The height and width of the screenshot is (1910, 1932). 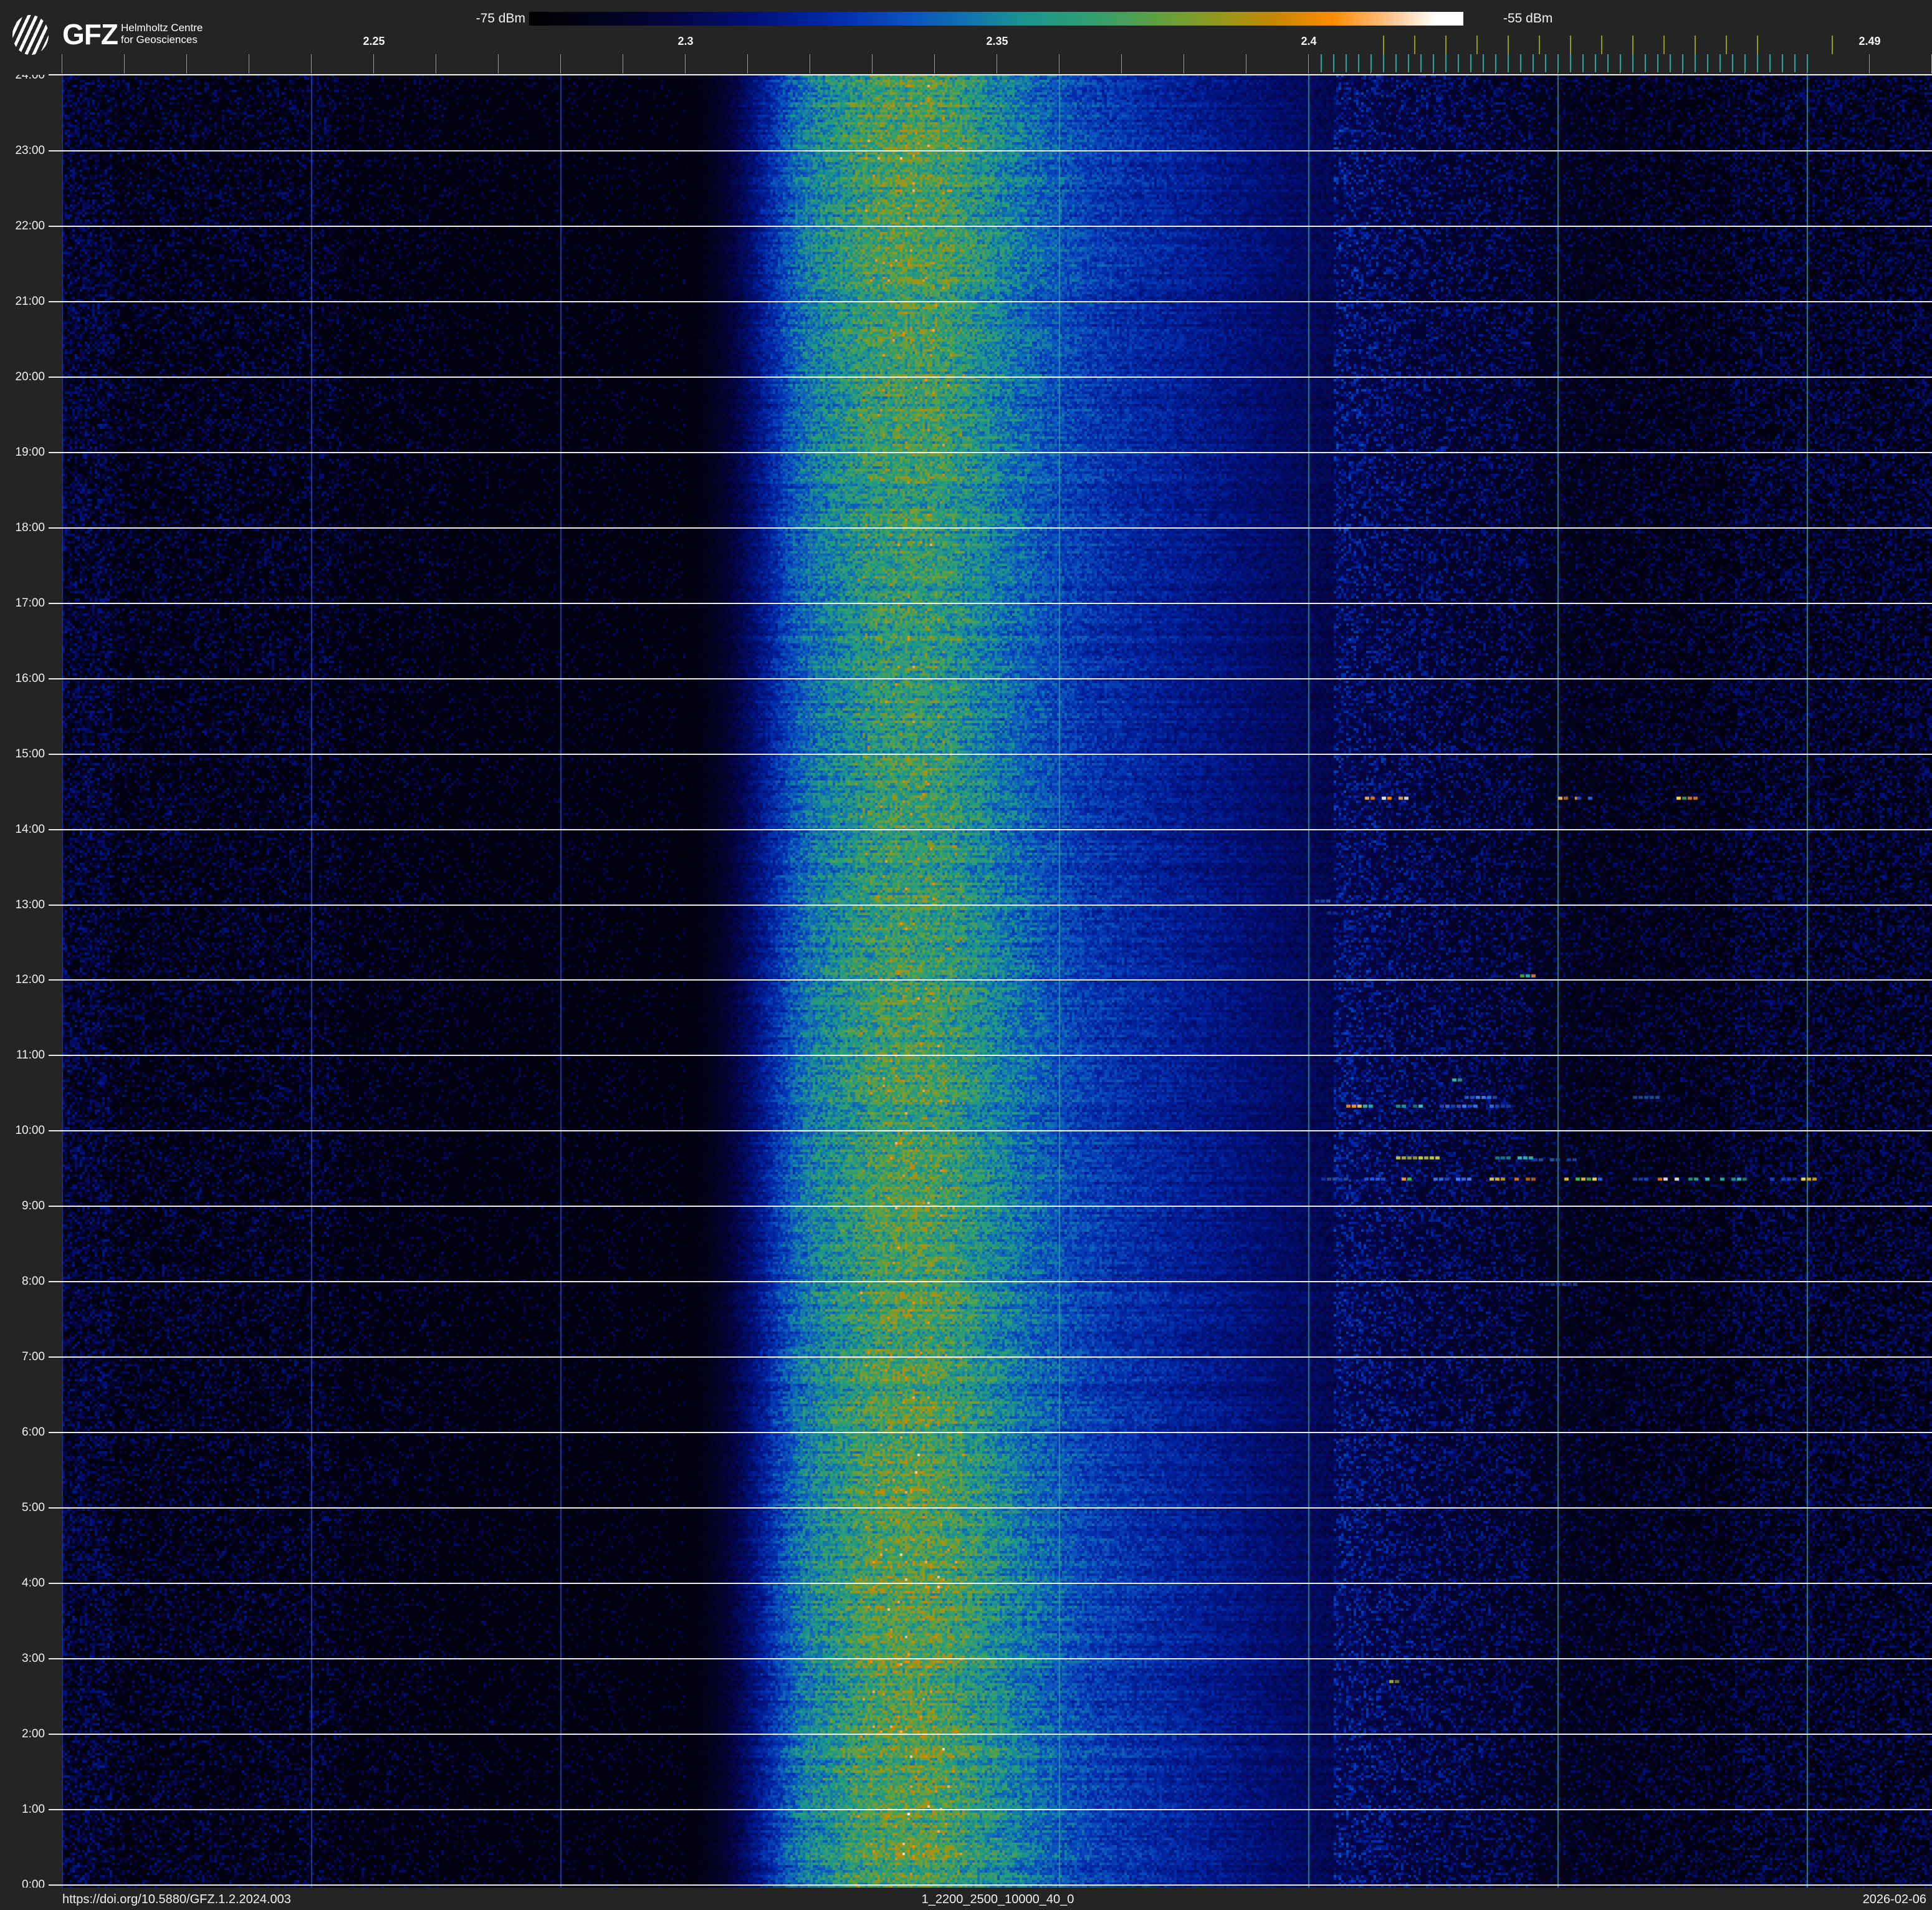 What do you see at coordinates (997, 41) in the screenshot?
I see `freq-tick-label: 2.35` at bounding box center [997, 41].